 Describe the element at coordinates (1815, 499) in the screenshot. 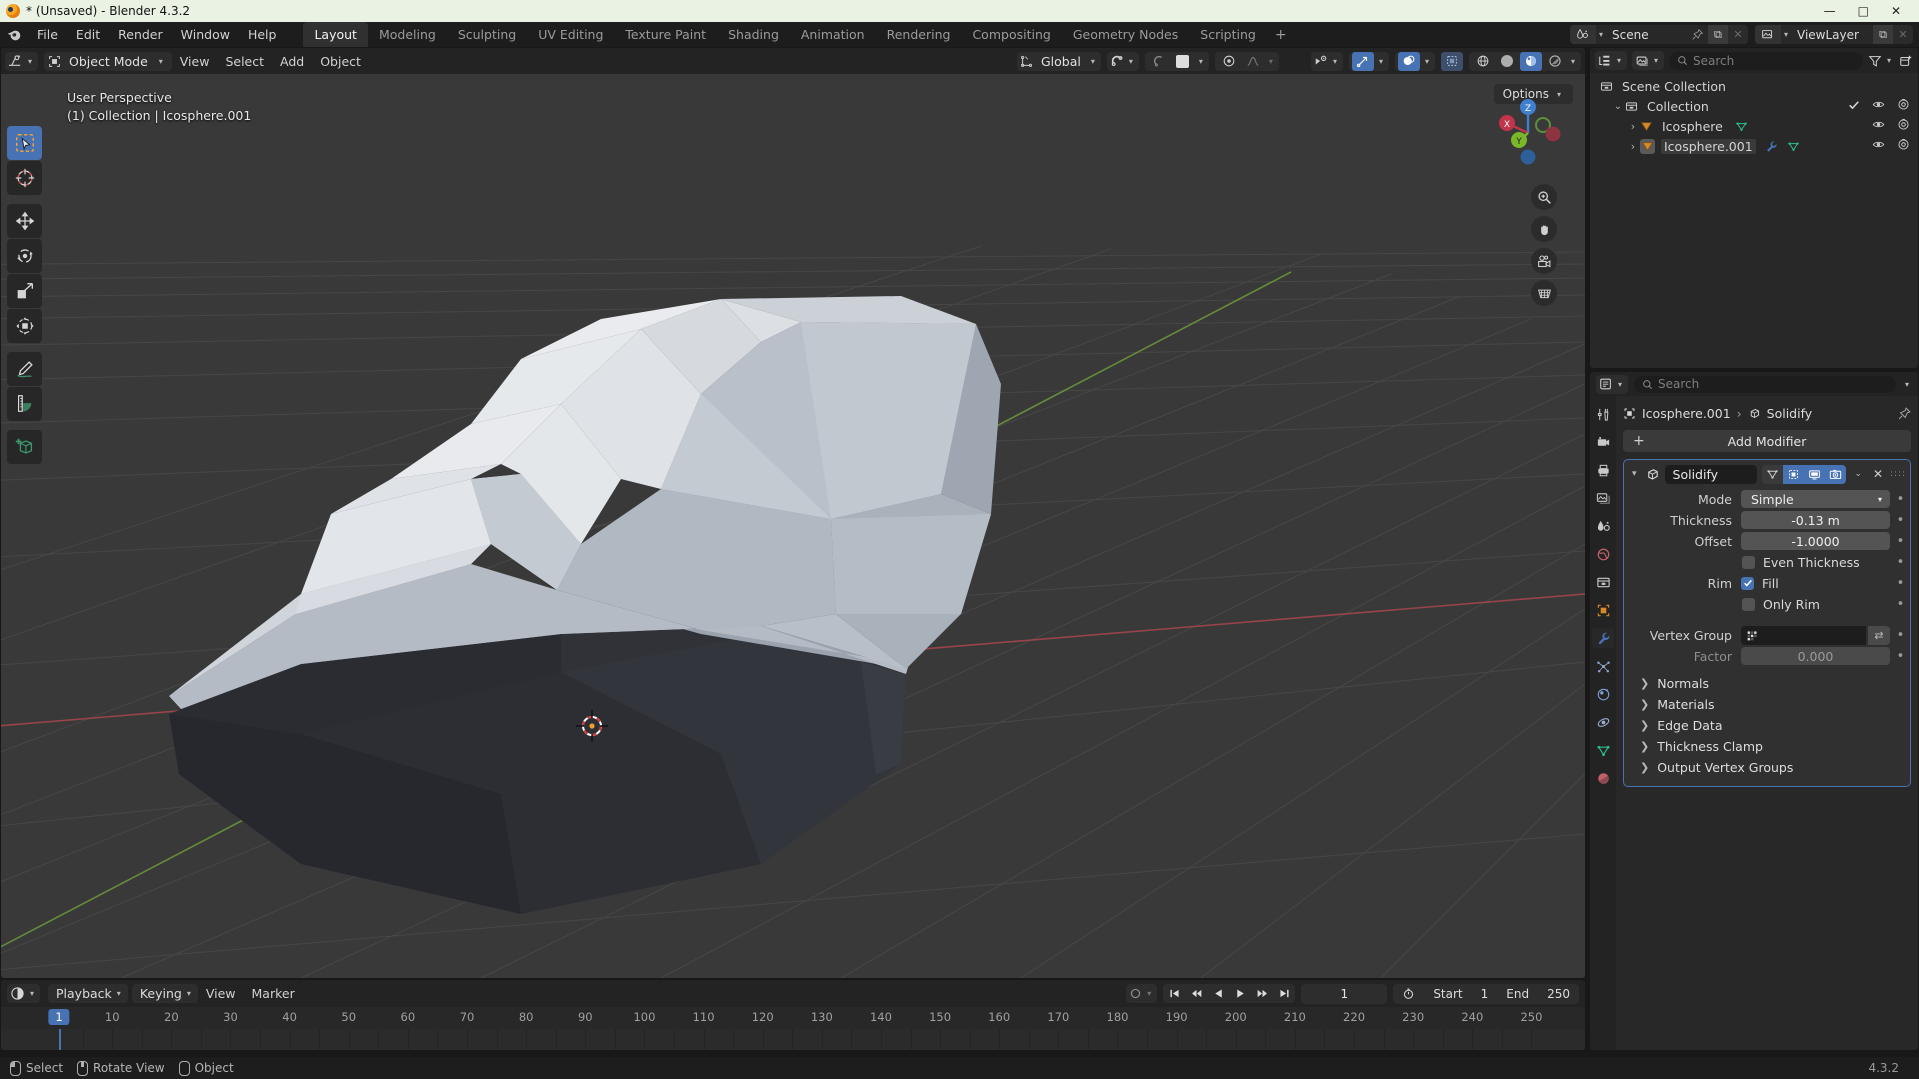

I see `mode-dropdown: Simple ▾` at that location.